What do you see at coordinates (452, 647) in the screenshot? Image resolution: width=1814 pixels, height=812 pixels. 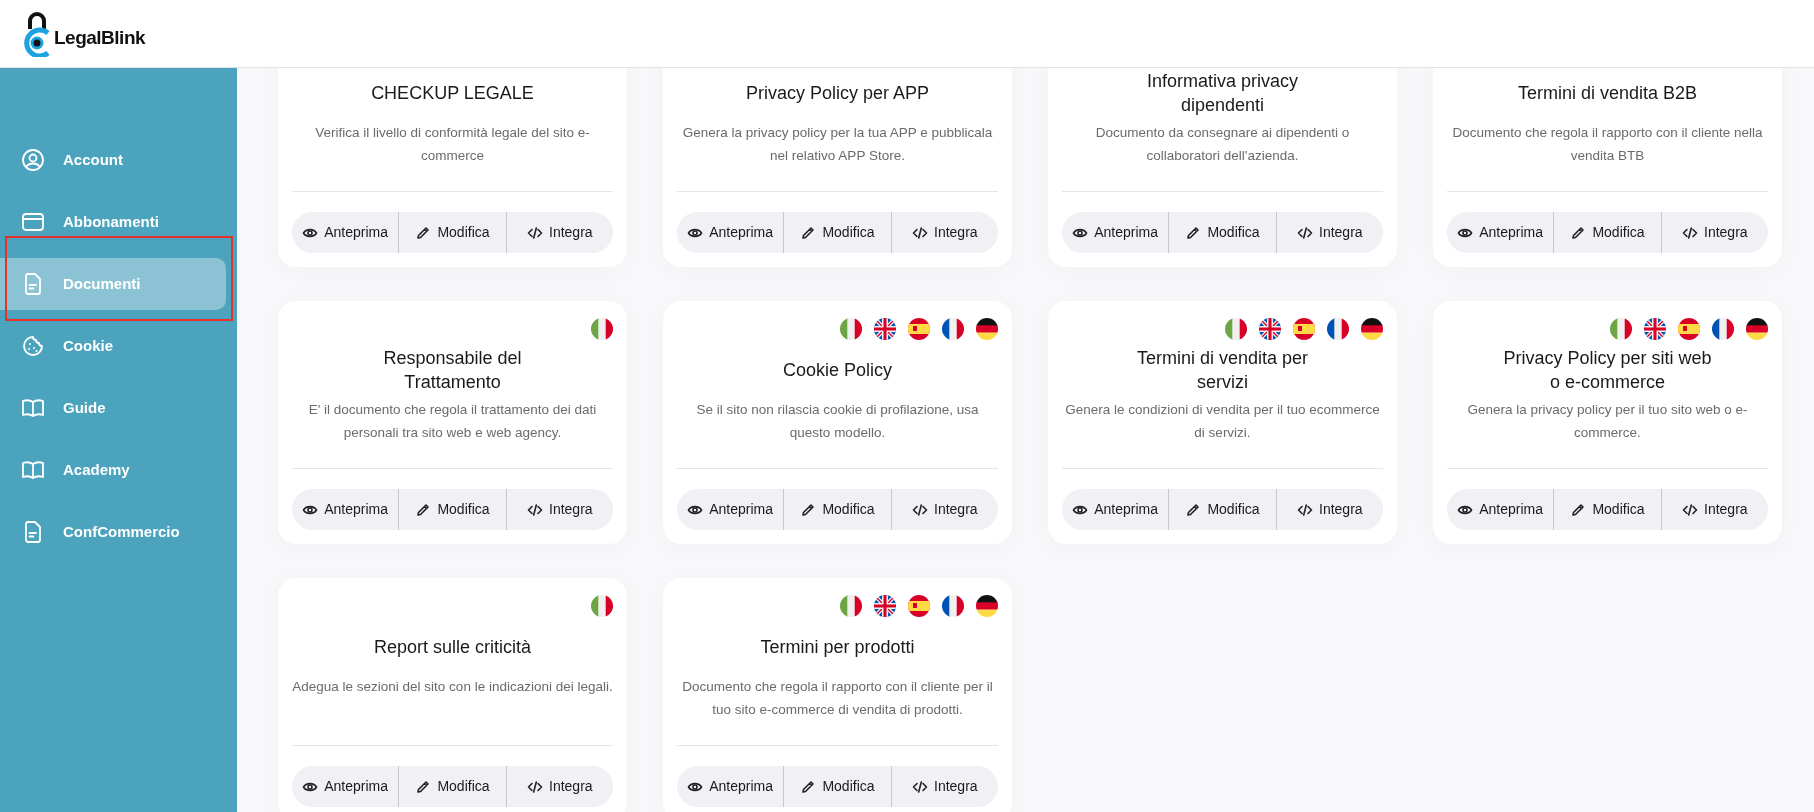 I see `card-title: Report sulle criticità` at bounding box center [452, 647].